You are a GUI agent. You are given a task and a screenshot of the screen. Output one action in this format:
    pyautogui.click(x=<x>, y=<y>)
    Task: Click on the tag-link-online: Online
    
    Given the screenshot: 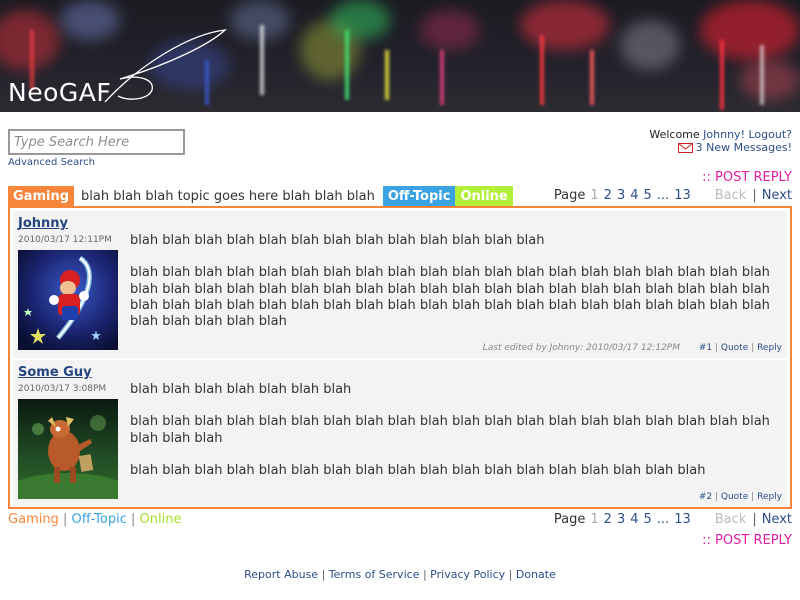 What is the action you would take?
    pyautogui.click(x=161, y=519)
    